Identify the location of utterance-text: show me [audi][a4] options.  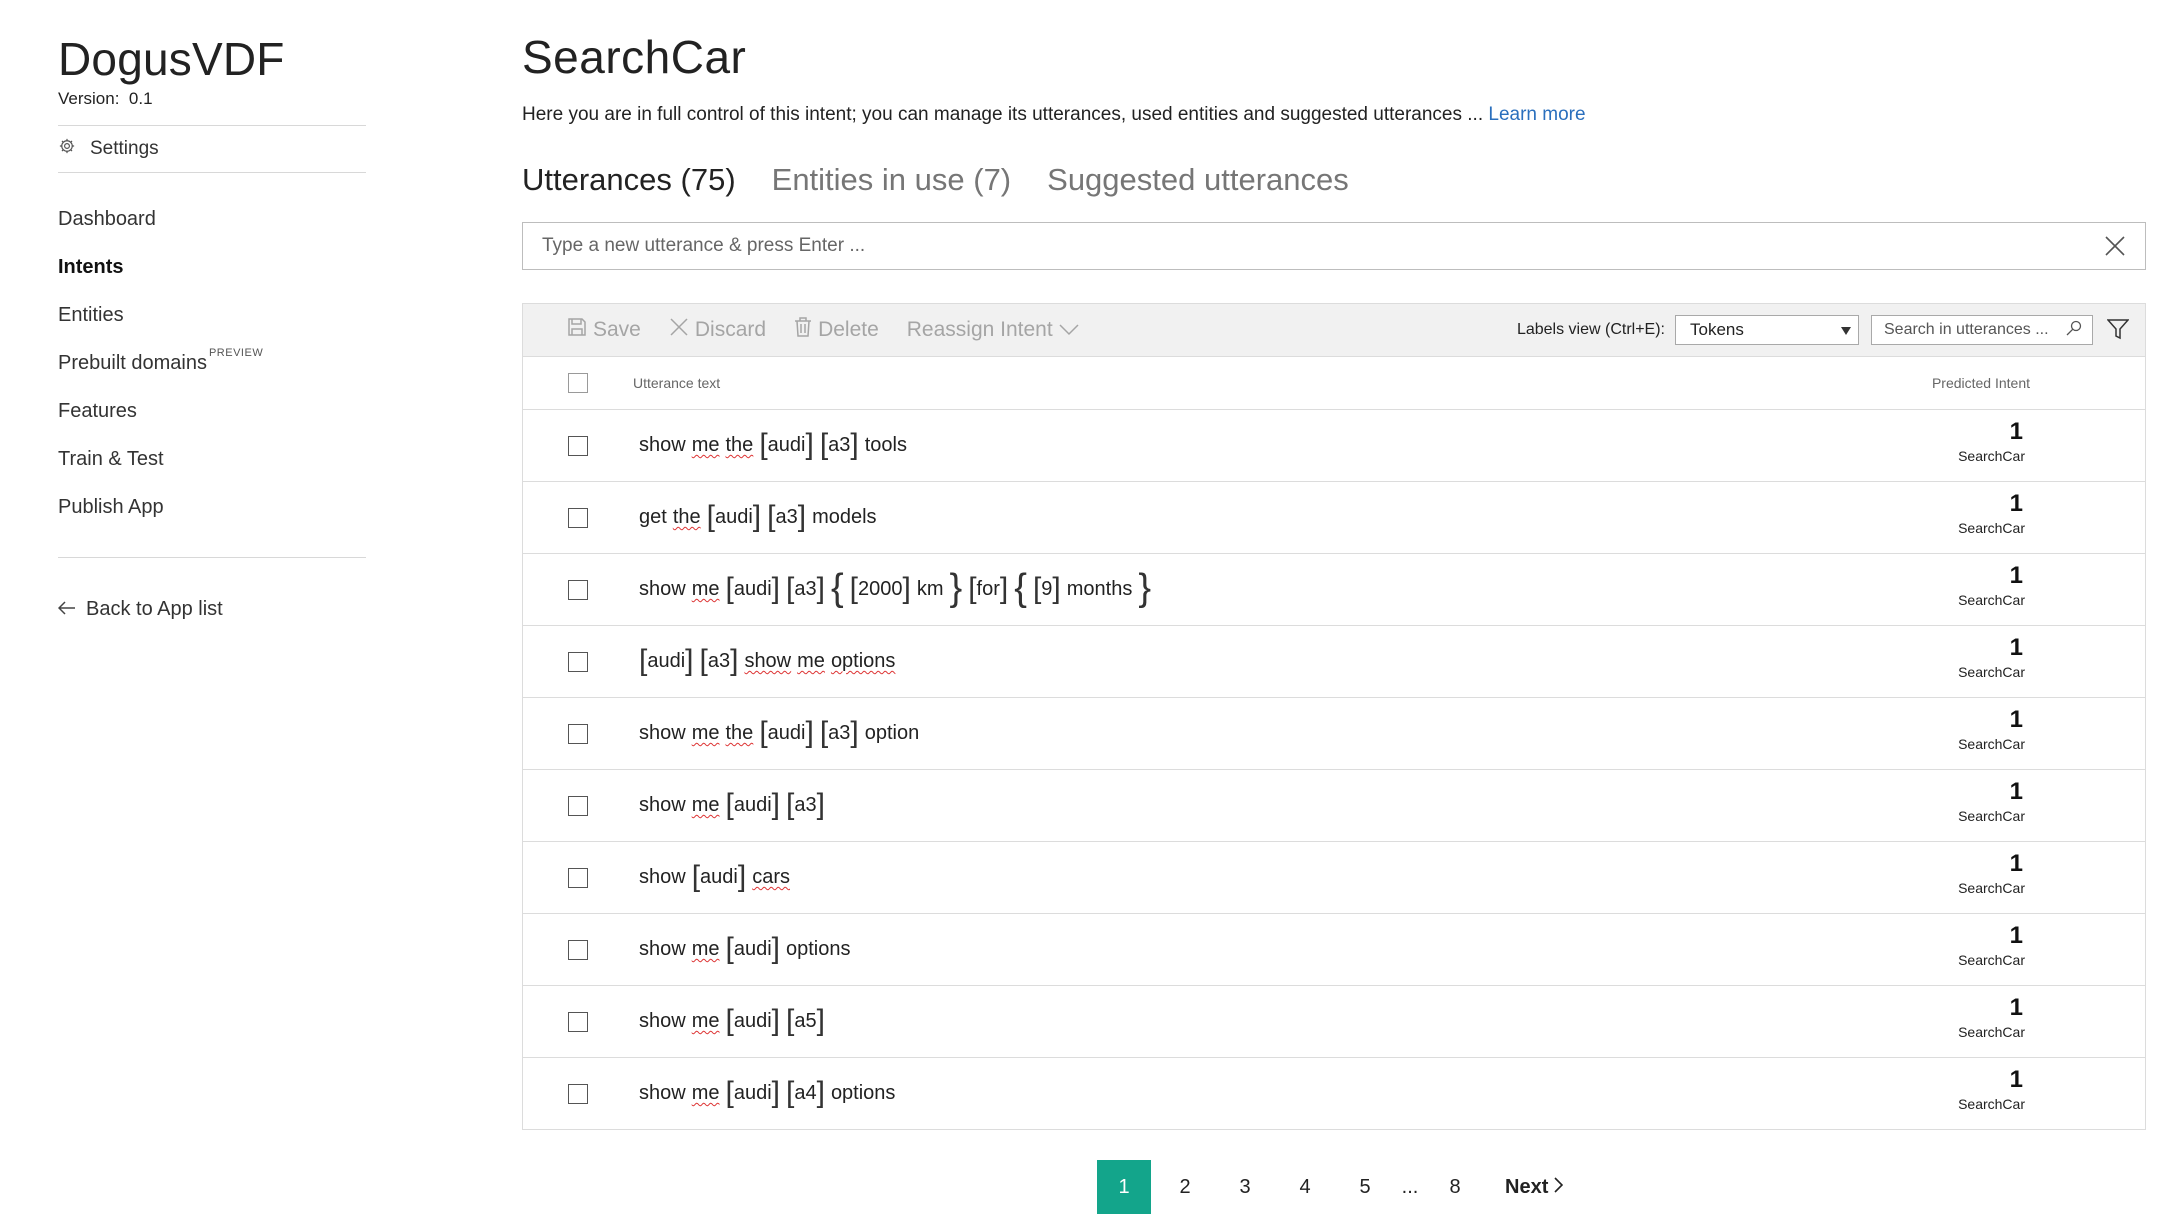
(767, 1093).